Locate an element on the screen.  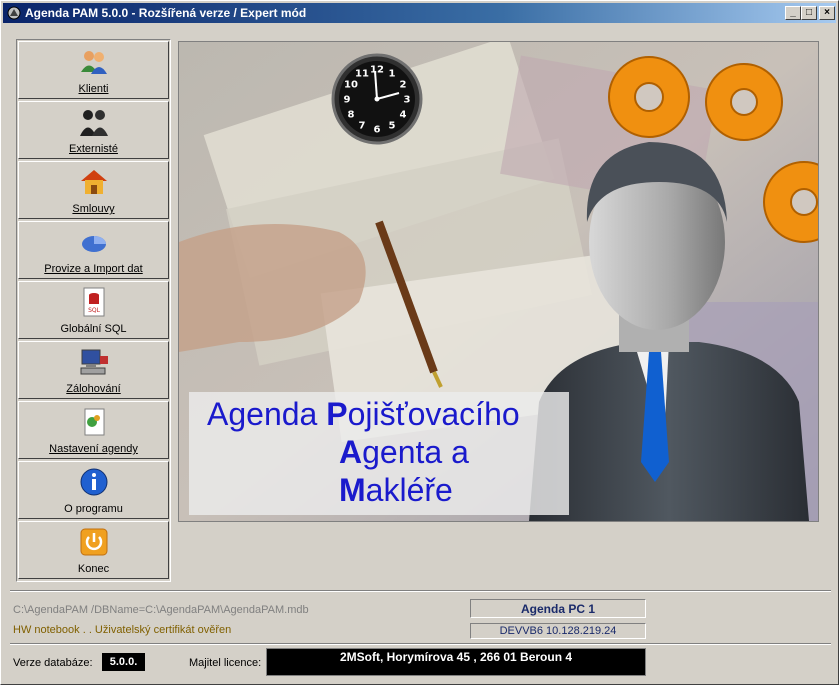
clock-numeral: 1 is located at coordinates (392, 74).